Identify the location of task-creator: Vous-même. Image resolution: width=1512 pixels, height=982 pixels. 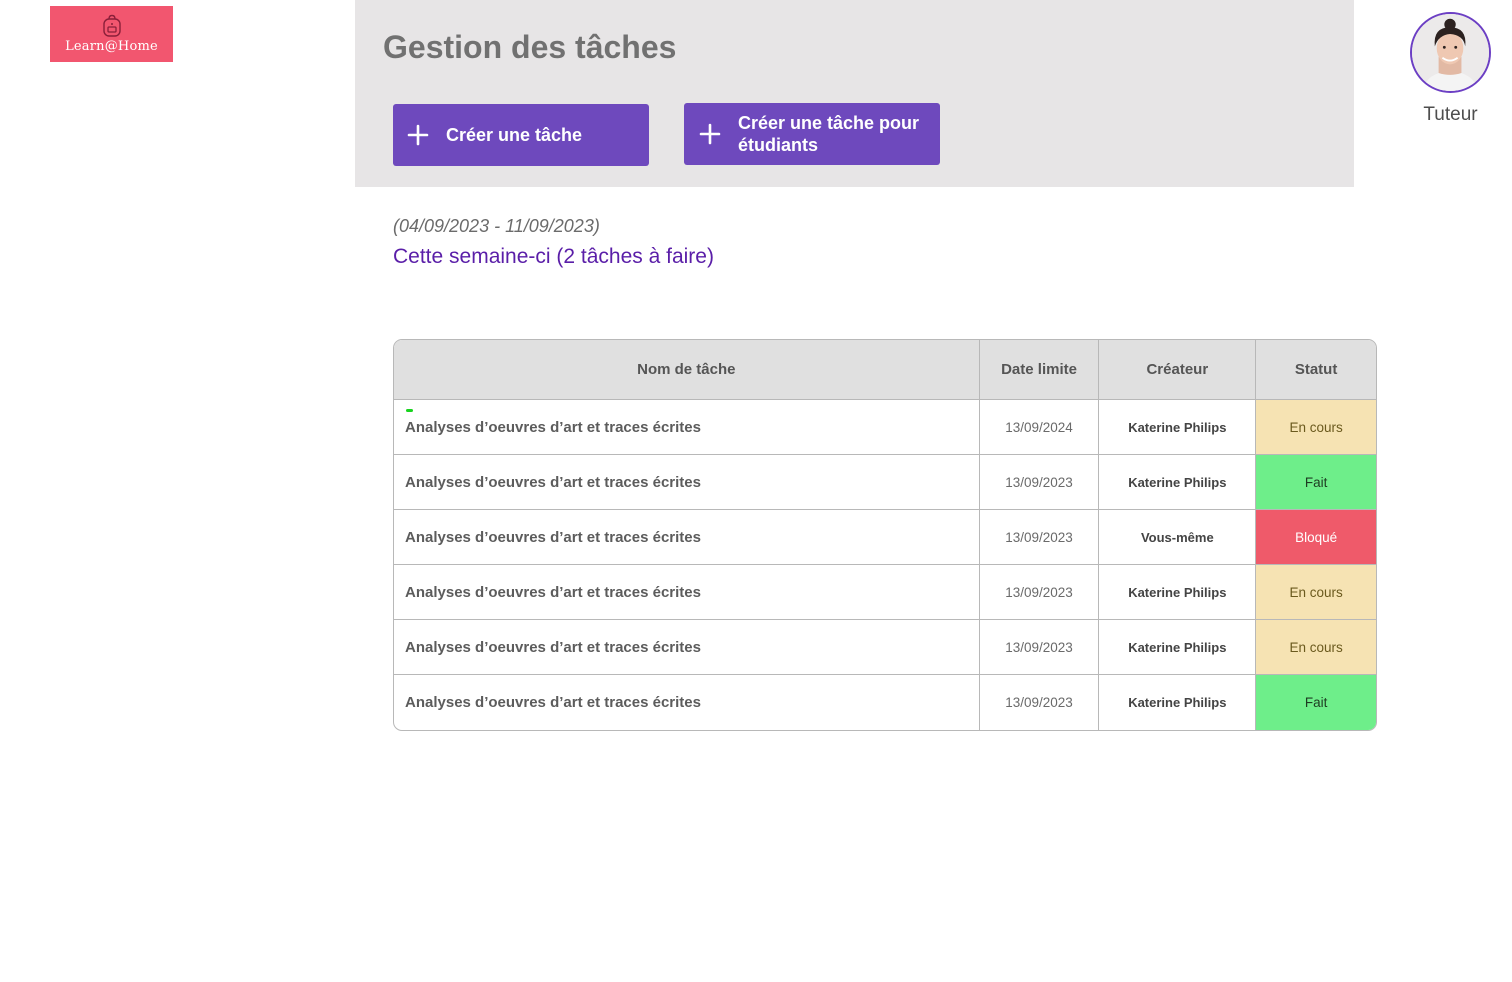
(1178, 537).